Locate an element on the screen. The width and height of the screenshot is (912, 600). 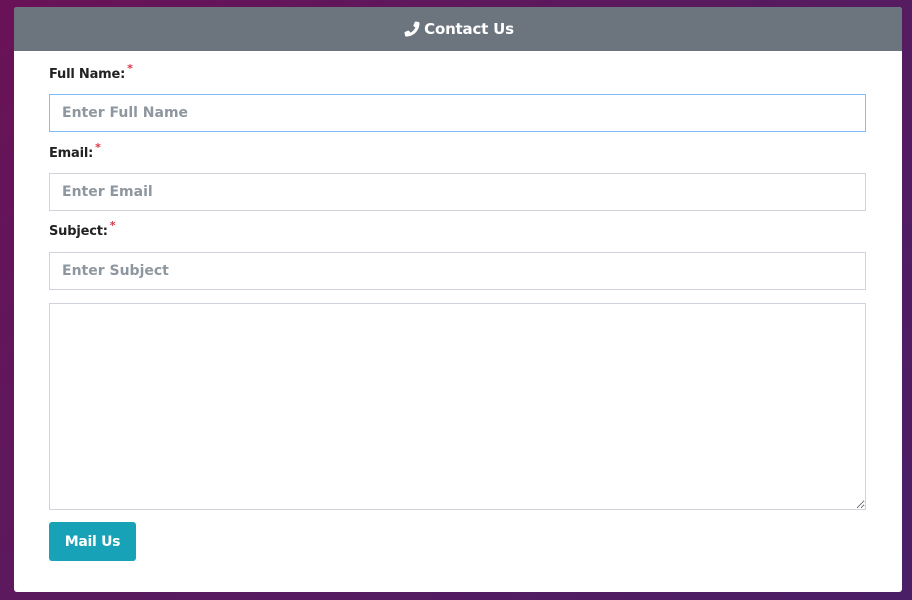
full-name-label-text: Full Name: is located at coordinates (87, 74).